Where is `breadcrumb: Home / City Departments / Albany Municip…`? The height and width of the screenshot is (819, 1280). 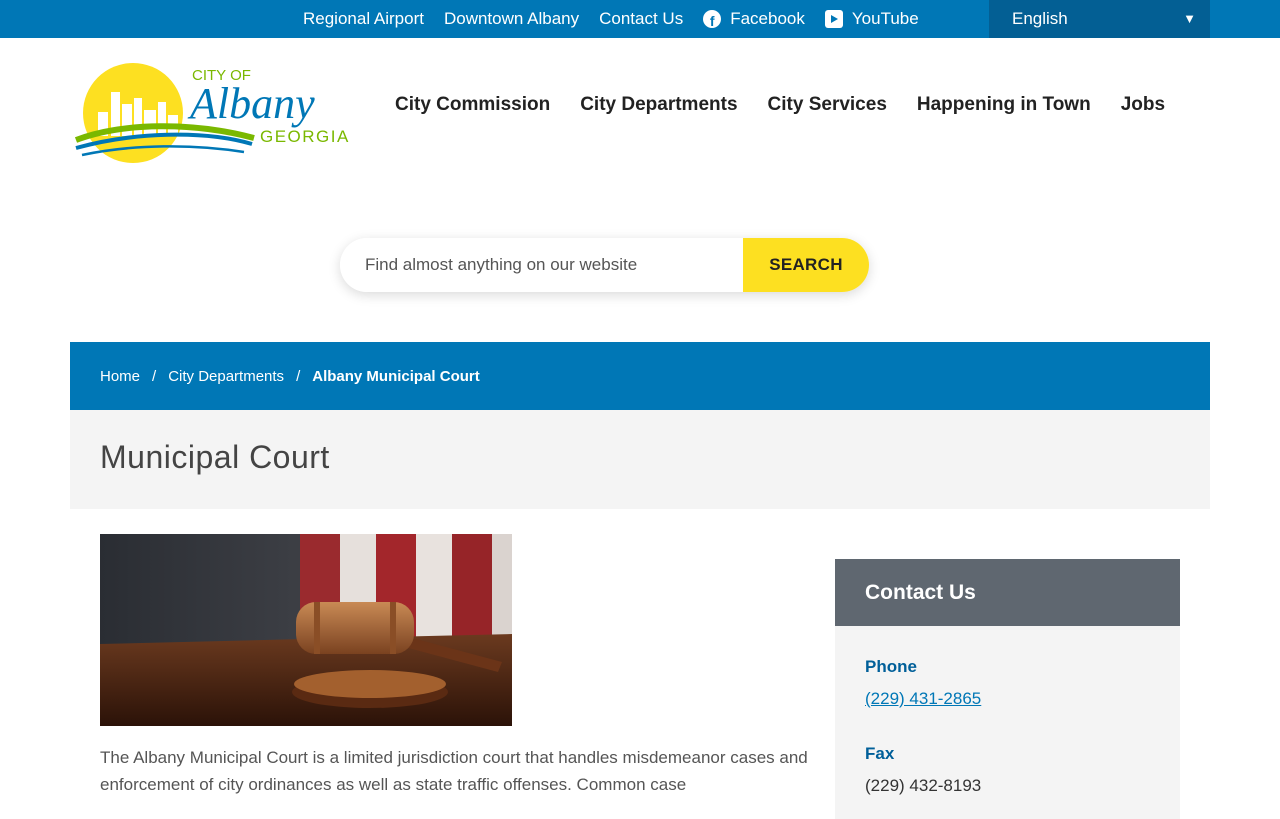
breadcrumb: Home / City Departments / Albany Municip… is located at coordinates (640, 376).